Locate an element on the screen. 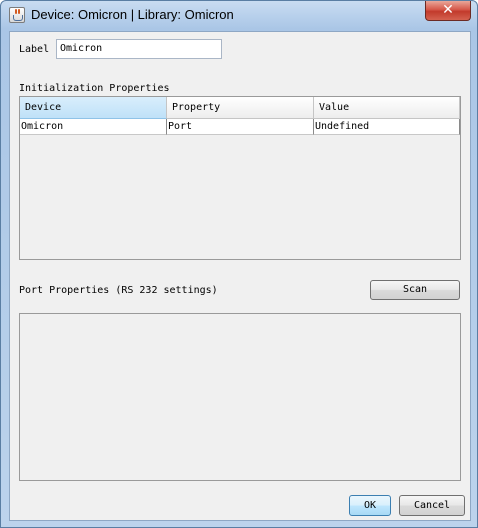 The height and width of the screenshot is (528, 478). java-app-icon is located at coordinates (17, 15).